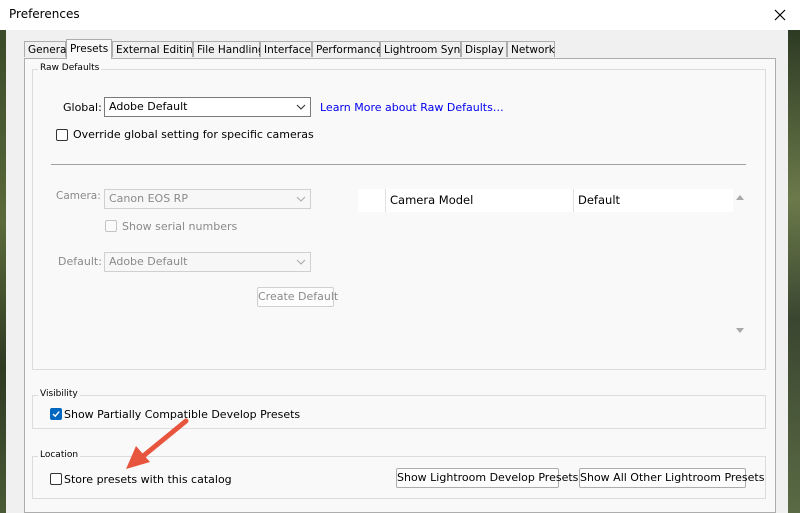  Describe the element at coordinates (229, 49) in the screenshot. I see `tab-file-handling: File Handling` at that location.